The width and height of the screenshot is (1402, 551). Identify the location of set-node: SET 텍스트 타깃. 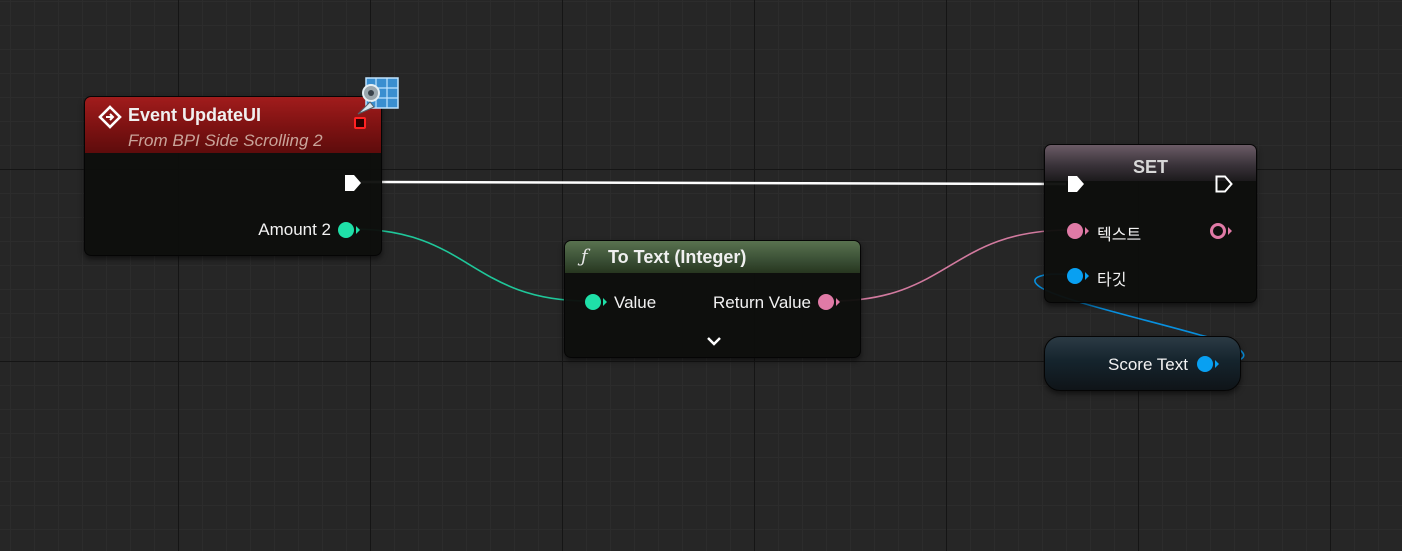
(1150, 223).